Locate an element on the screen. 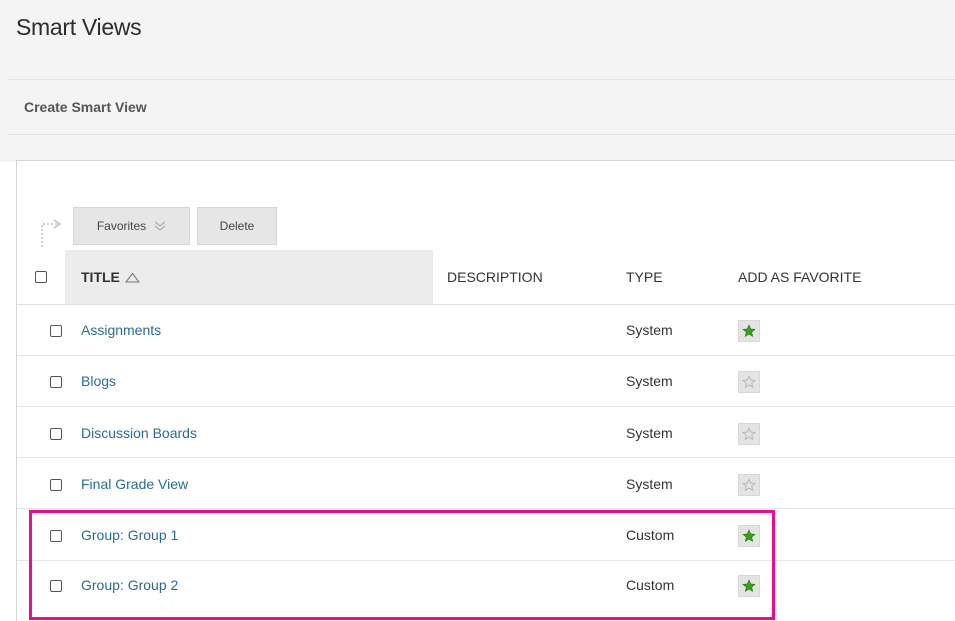 This screenshot has width=955, height=621. favorites-button: Favorites is located at coordinates (131, 226).